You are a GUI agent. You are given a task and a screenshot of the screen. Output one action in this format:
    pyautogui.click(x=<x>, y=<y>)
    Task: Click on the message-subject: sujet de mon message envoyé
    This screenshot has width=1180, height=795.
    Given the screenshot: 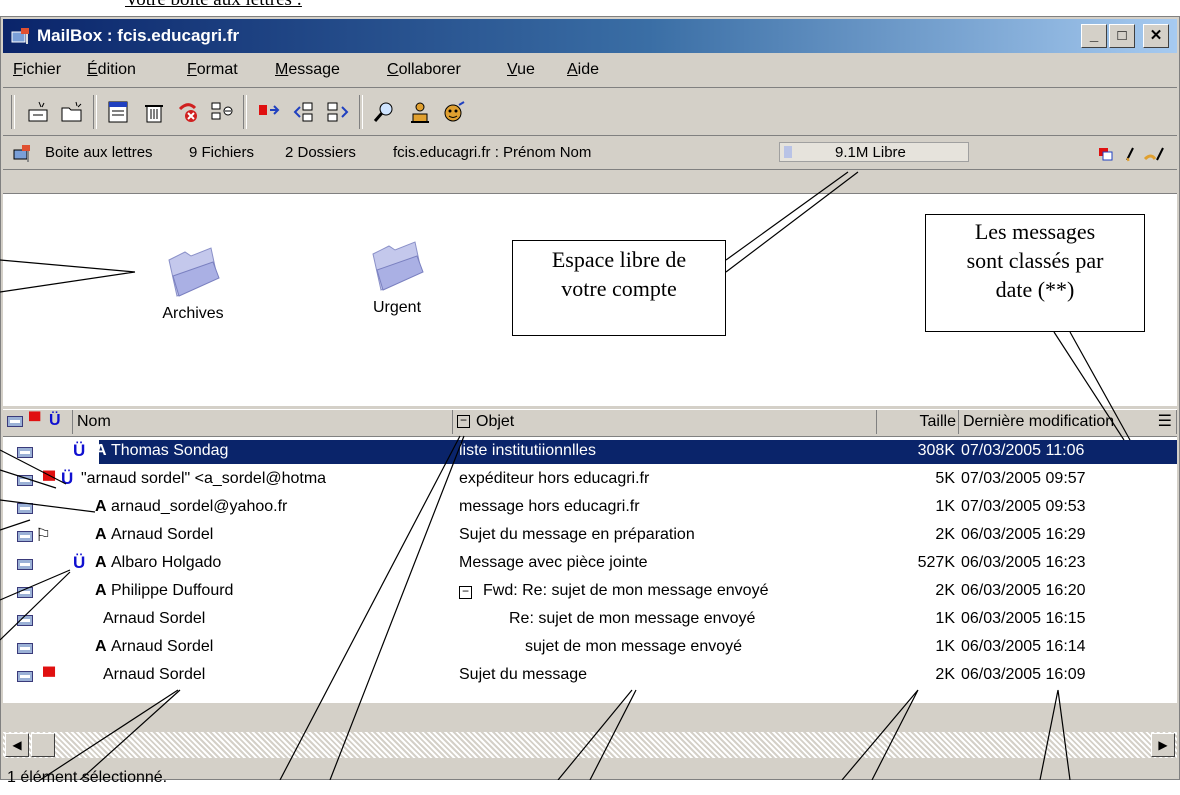 What is the action you would take?
    pyautogui.click(x=634, y=646)
    